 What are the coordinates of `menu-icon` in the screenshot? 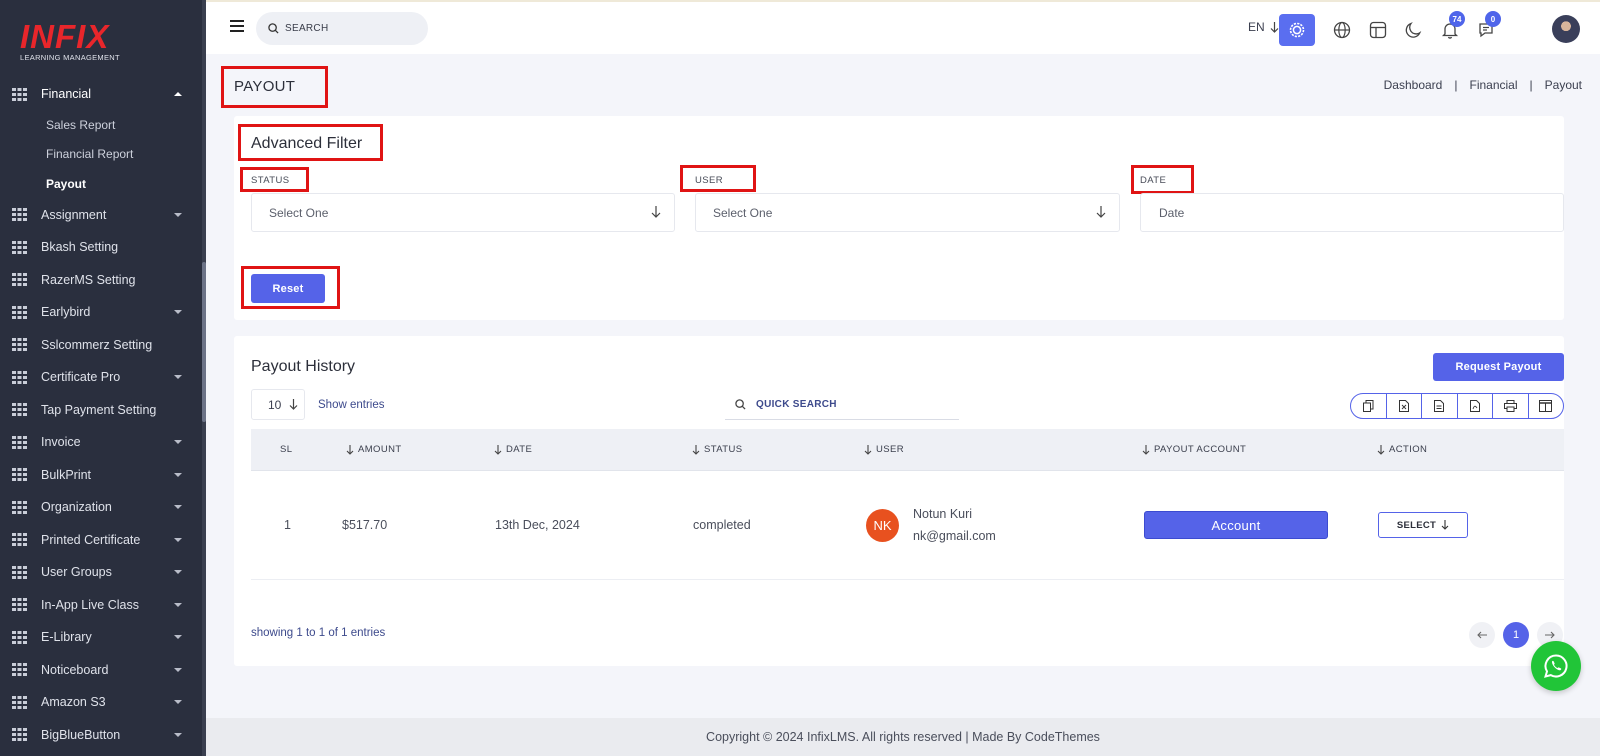 It's located at (237, 26).